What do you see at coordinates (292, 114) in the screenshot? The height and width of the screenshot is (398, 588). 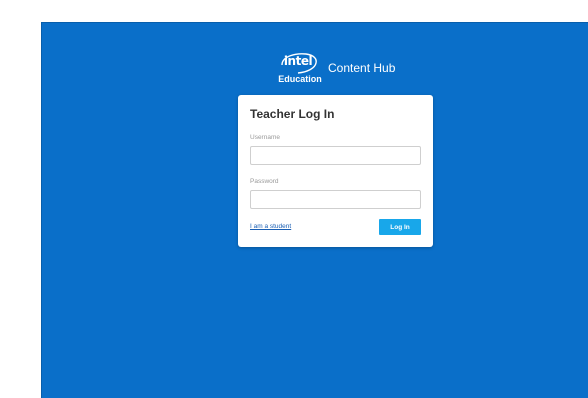 I see `login-title: Teacher Log In` at bounding box center [292, 114].